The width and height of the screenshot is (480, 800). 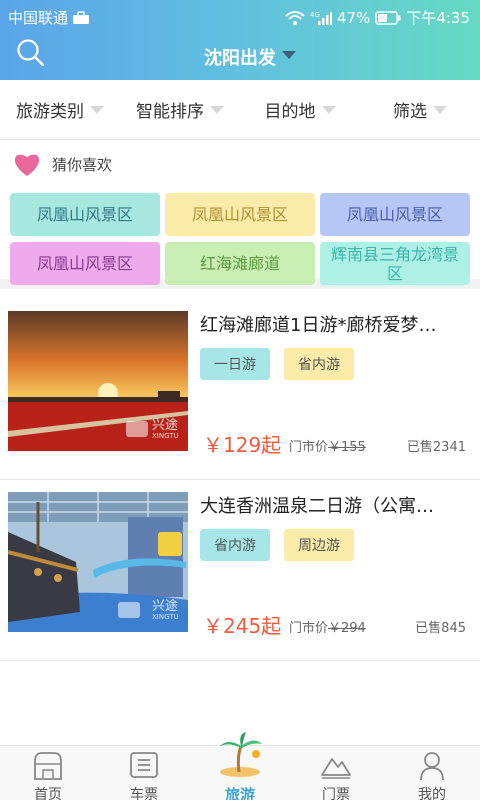 I want to click on guess-title: 猜你喜欢, so click(x=82, y=164).